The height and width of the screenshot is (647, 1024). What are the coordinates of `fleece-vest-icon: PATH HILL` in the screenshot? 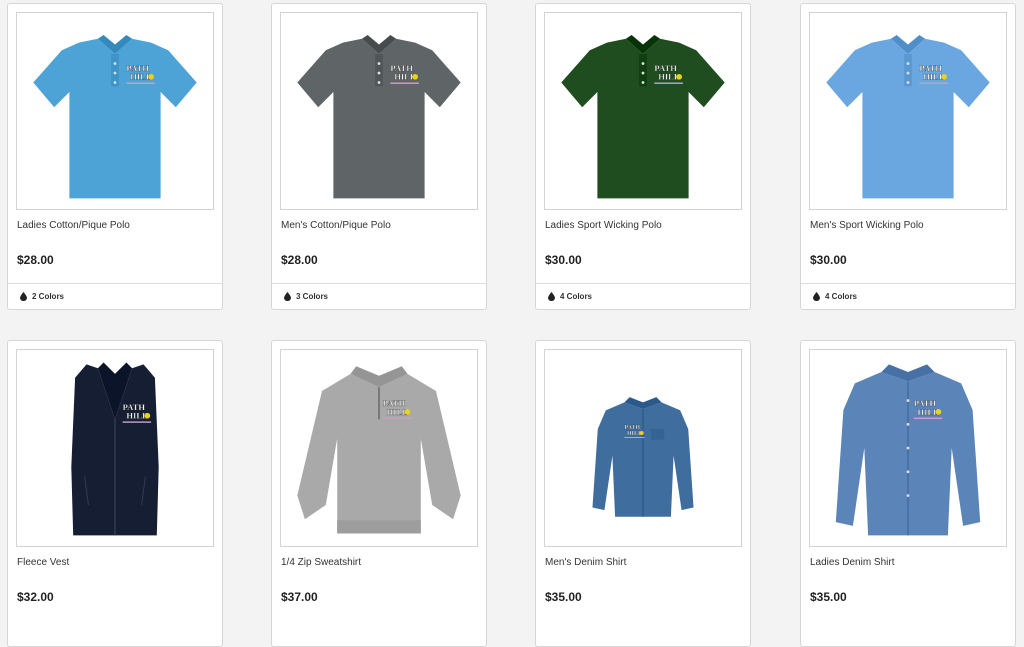 It's located at (115, 449).